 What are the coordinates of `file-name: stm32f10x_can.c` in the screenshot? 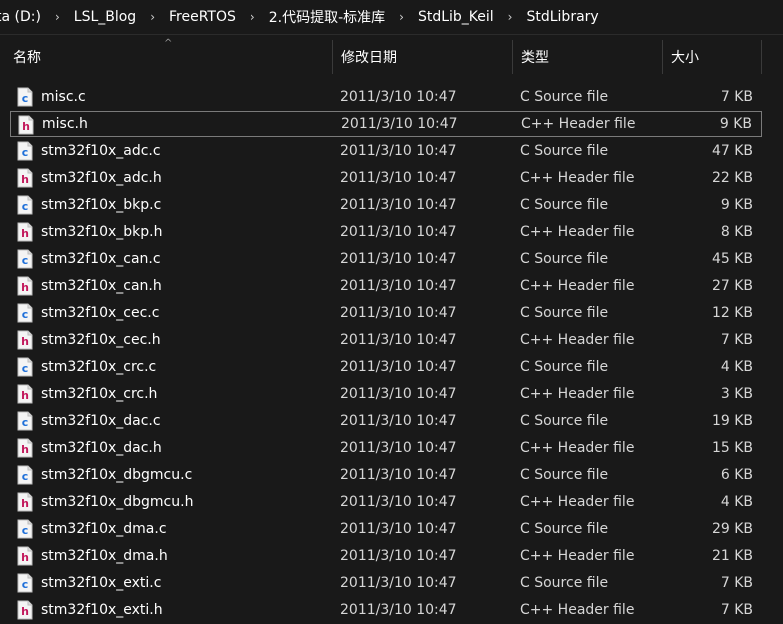 It's located at (101, 259).